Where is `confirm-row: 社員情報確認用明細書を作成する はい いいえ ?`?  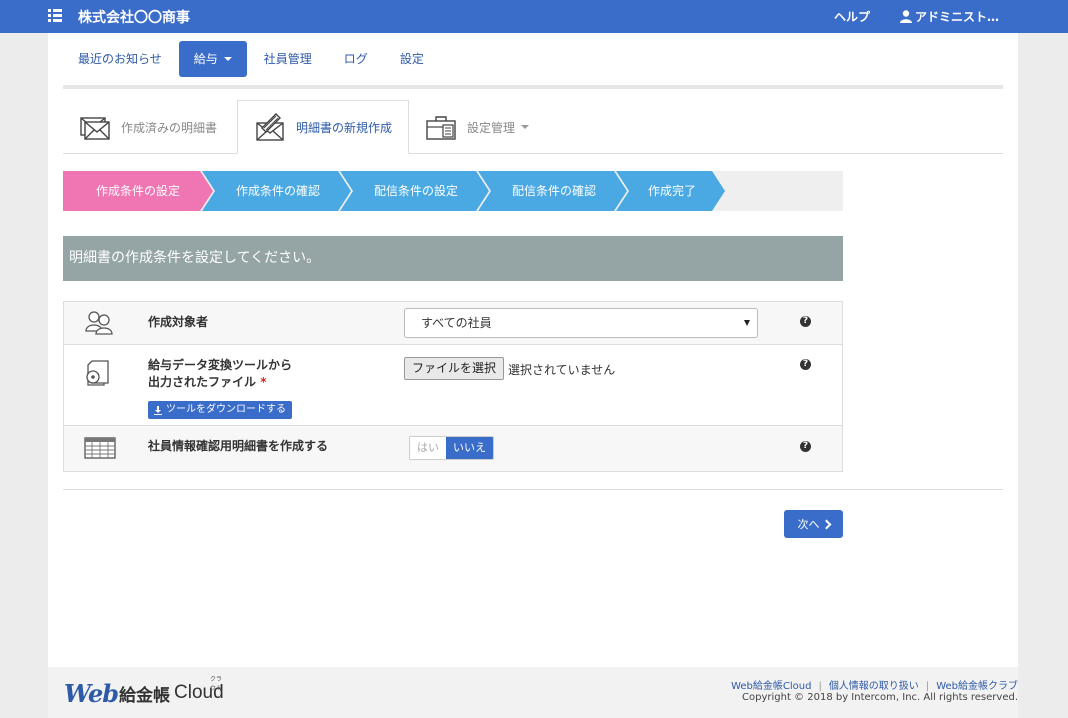 confirm-row: 社員情報確認用明細書を作成する はい いいえ ? is located at coordinates (453, 448).